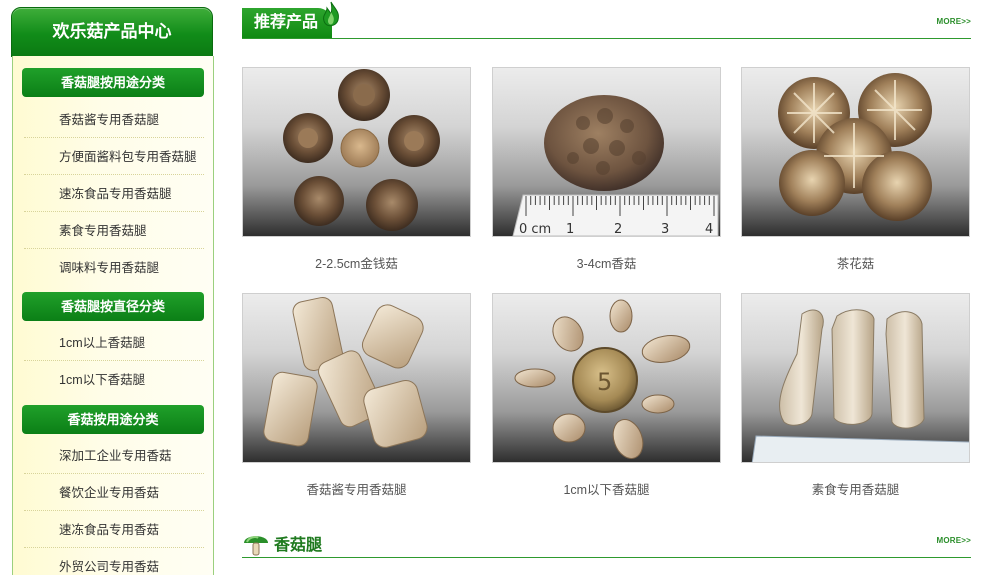  I want to click on category-header-stems-by-use: 香菇腿按用途分类, so click(113, 82).